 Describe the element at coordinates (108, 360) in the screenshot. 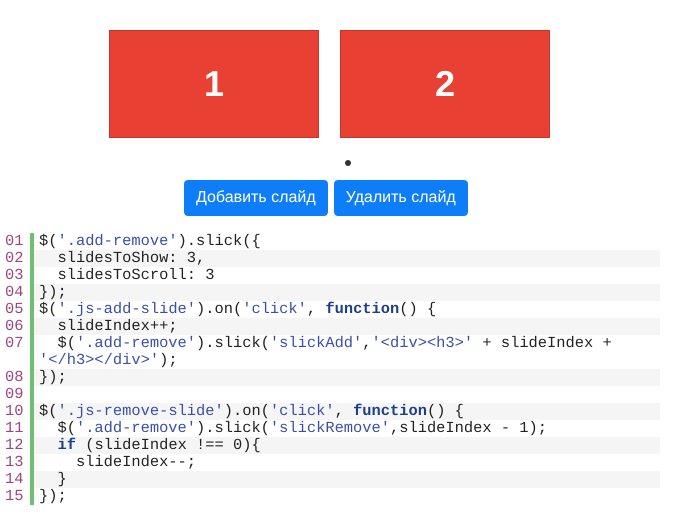

I see `code-line: '</h3></div>');` at that location.